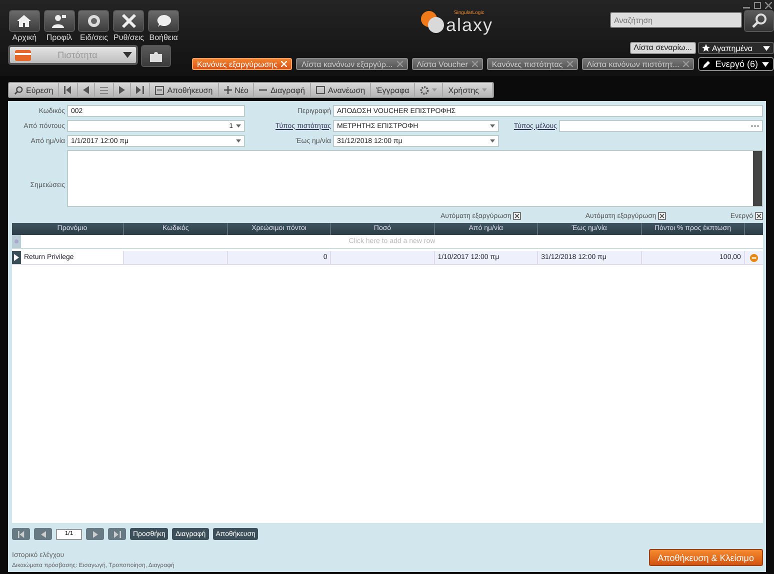  I want to click on search-button, so click(759, 21).